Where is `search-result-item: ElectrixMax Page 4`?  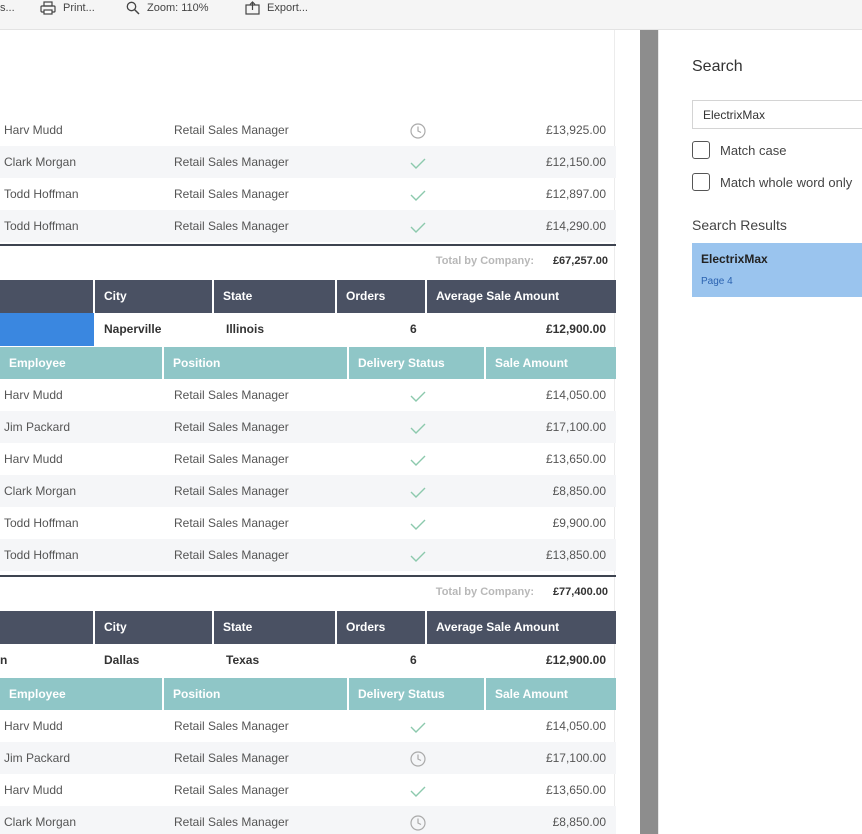 search-result-item: ElectrixMax Page 4 is located at coordinates (777, 270).